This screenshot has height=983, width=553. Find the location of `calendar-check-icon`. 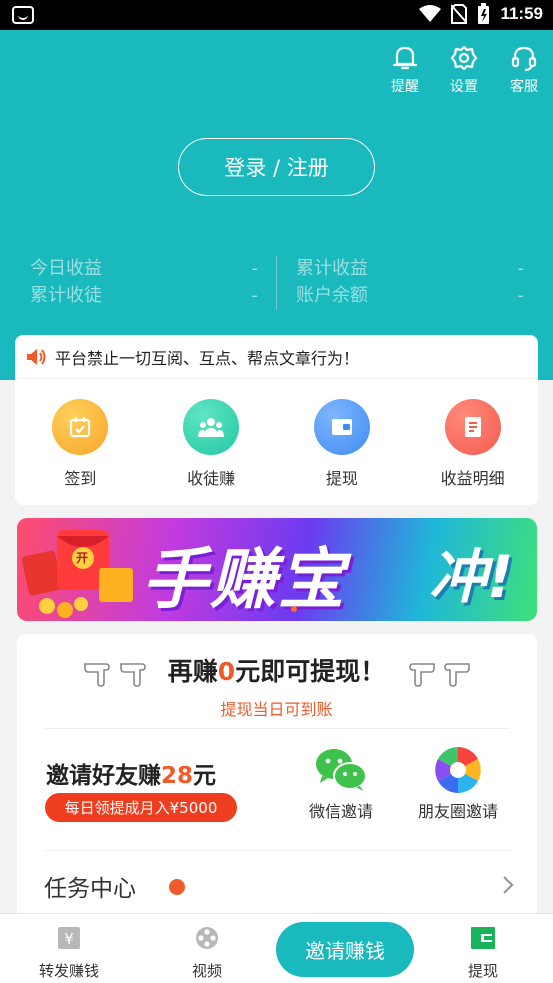

calendar-check-icon is located at coordinates (80, 427).